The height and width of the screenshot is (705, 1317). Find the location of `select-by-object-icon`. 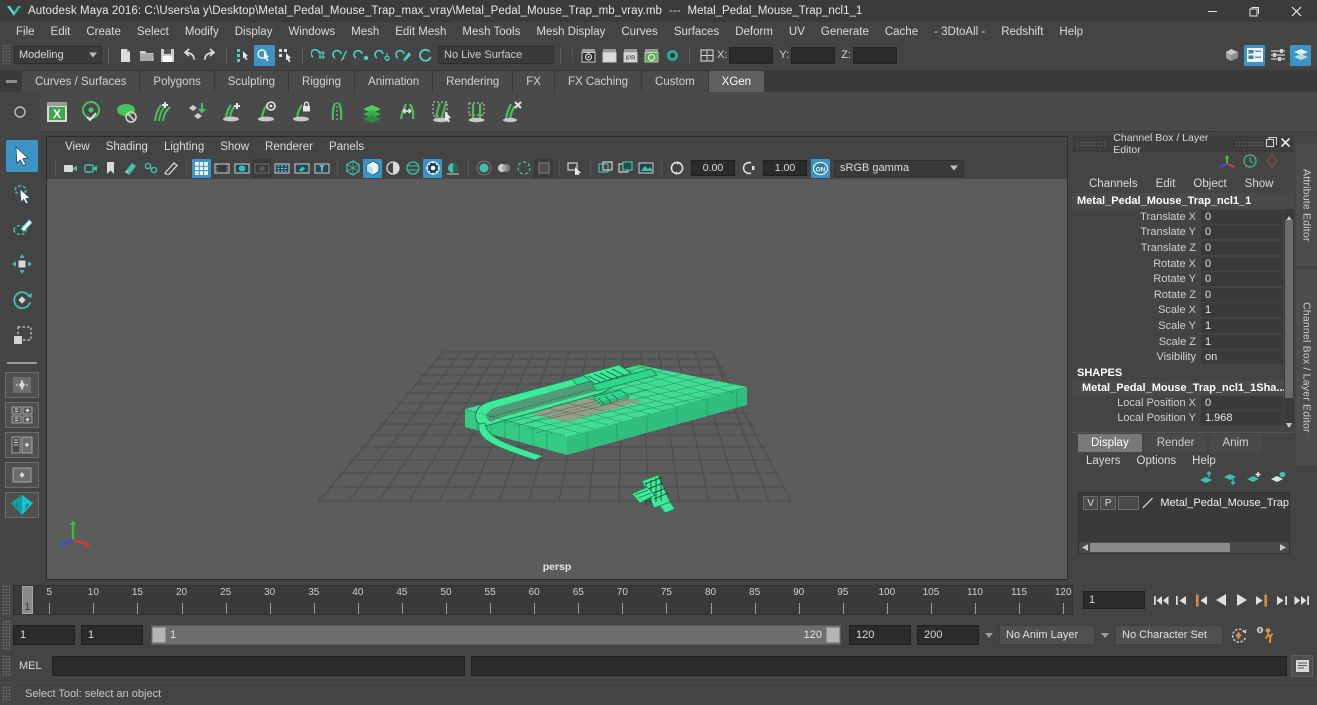

select-by-object-icon is located at coordinates (264, 55).